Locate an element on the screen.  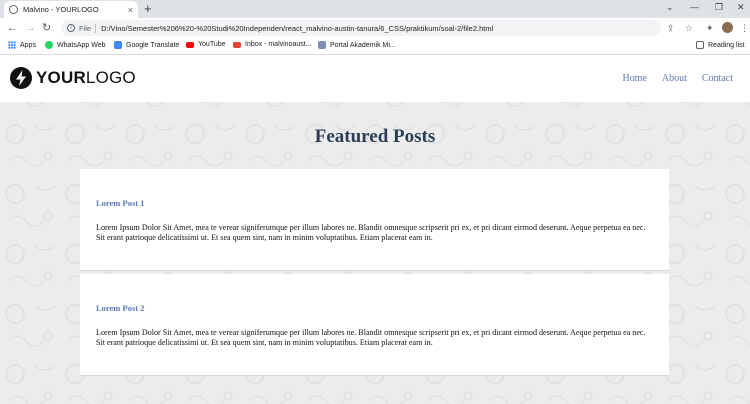
bookmark-whatsapp: WhatsApp Web is located at coordinates (75, 45).